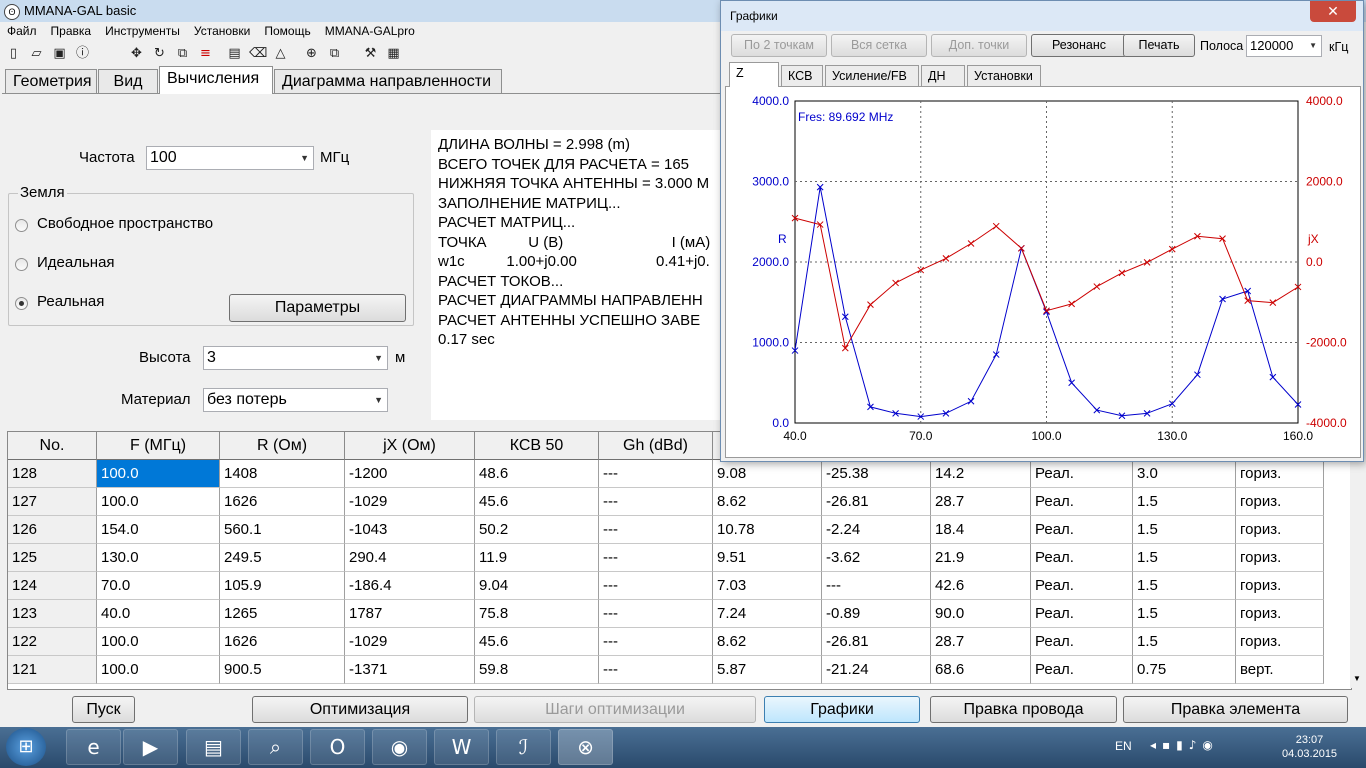 This screenshot has width=1366, height=768. I want to click on edit-element-button: Правка элемента, so click(1235, 709).